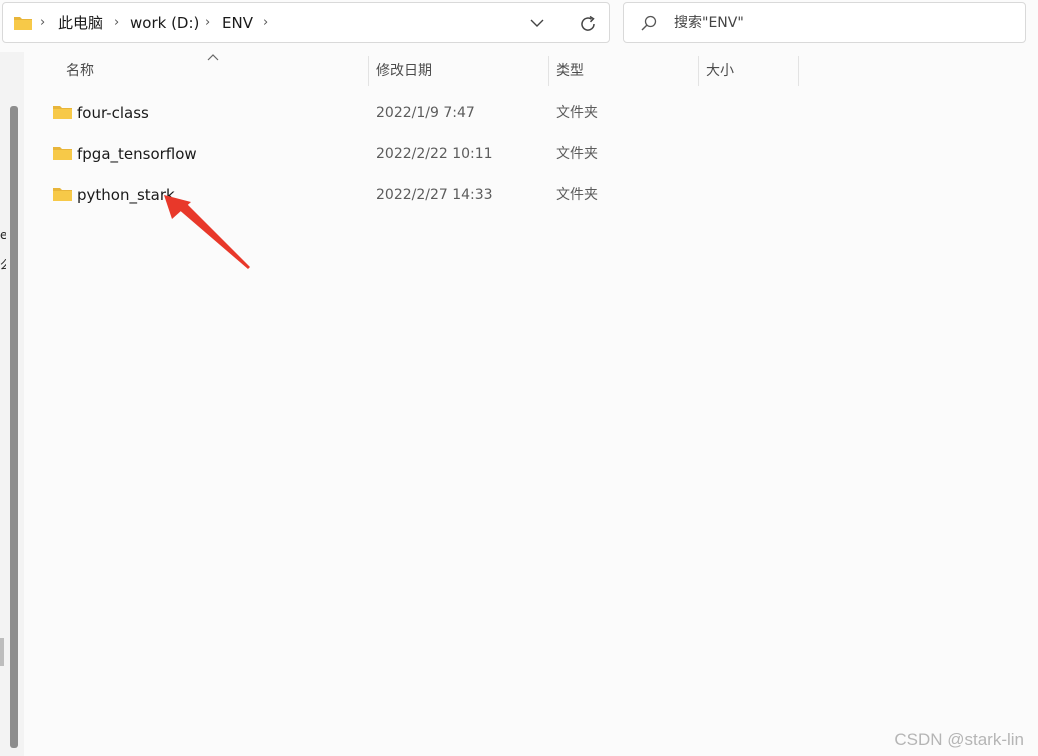  Describe the element at coordinates (3, 265) in the screenshot. I see `nav-pane-clipped-text: 么` at that location.